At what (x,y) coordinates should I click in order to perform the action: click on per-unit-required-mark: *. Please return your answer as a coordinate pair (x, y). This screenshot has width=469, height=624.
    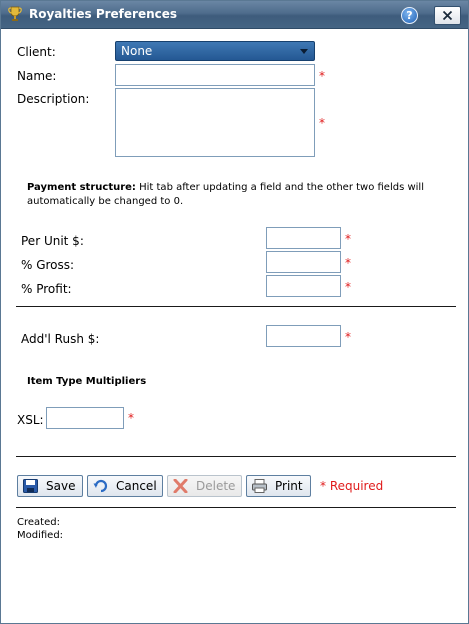
    Looking at the image, I should click on (348, 239).